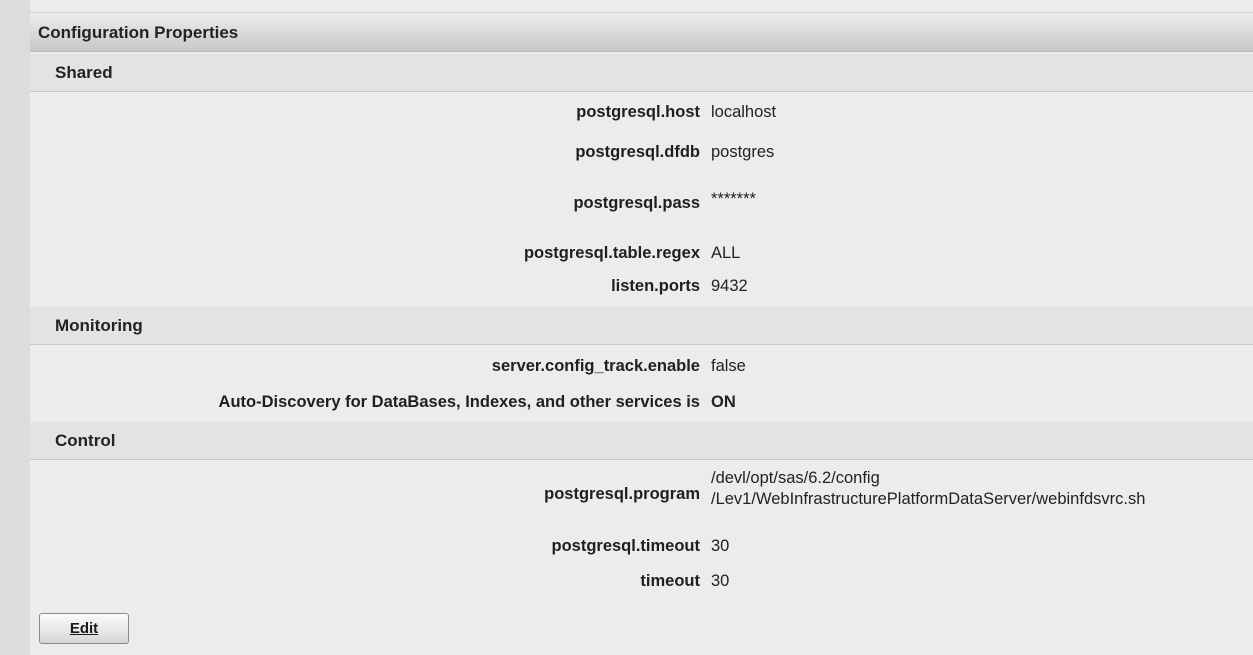 The height and width of the screenshot is (655, 1253). I want to click on property-key: postgresql.host, so click(638, 112).